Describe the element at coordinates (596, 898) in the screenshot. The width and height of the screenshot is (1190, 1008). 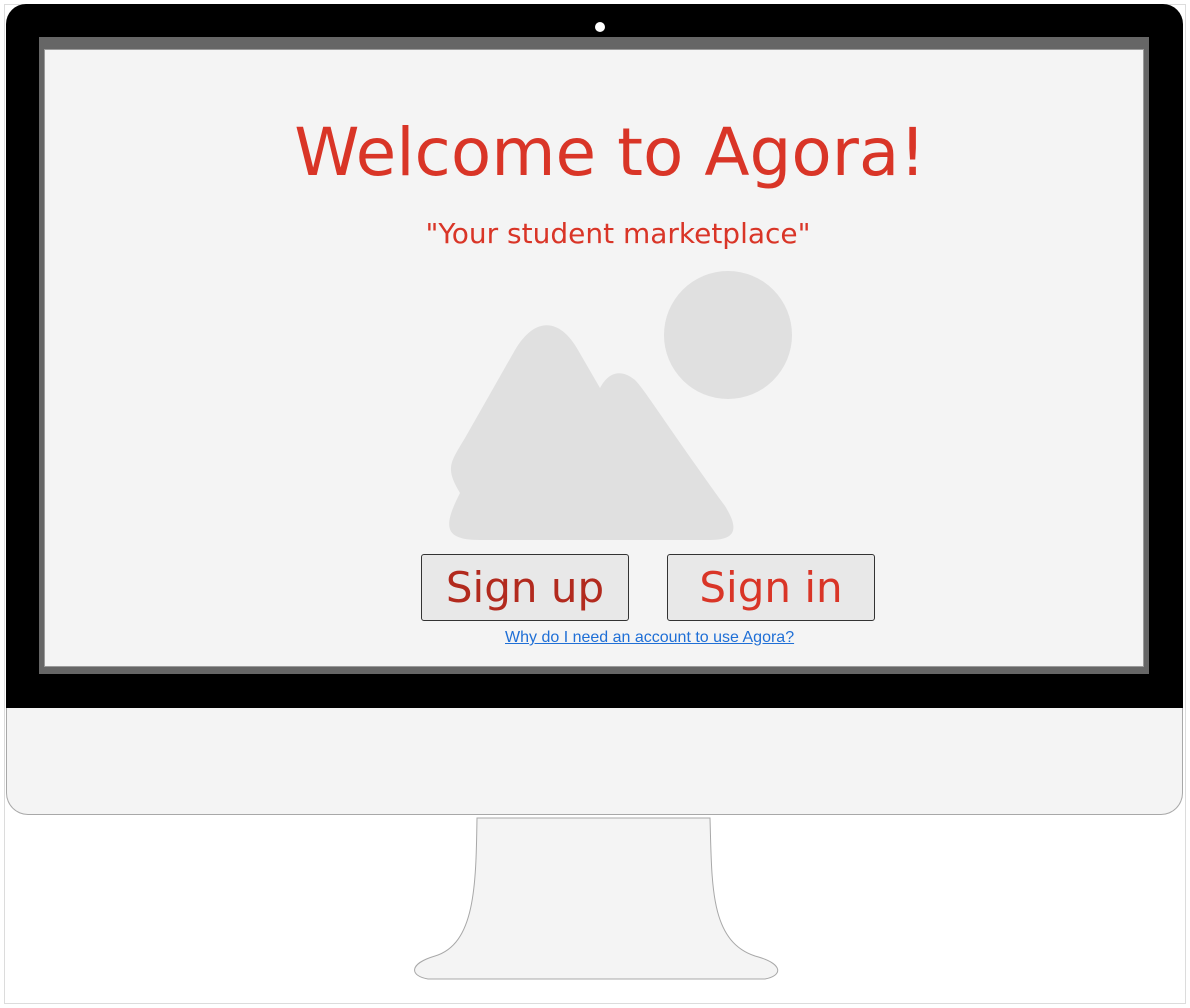
I see `monitor-stand` at that location.